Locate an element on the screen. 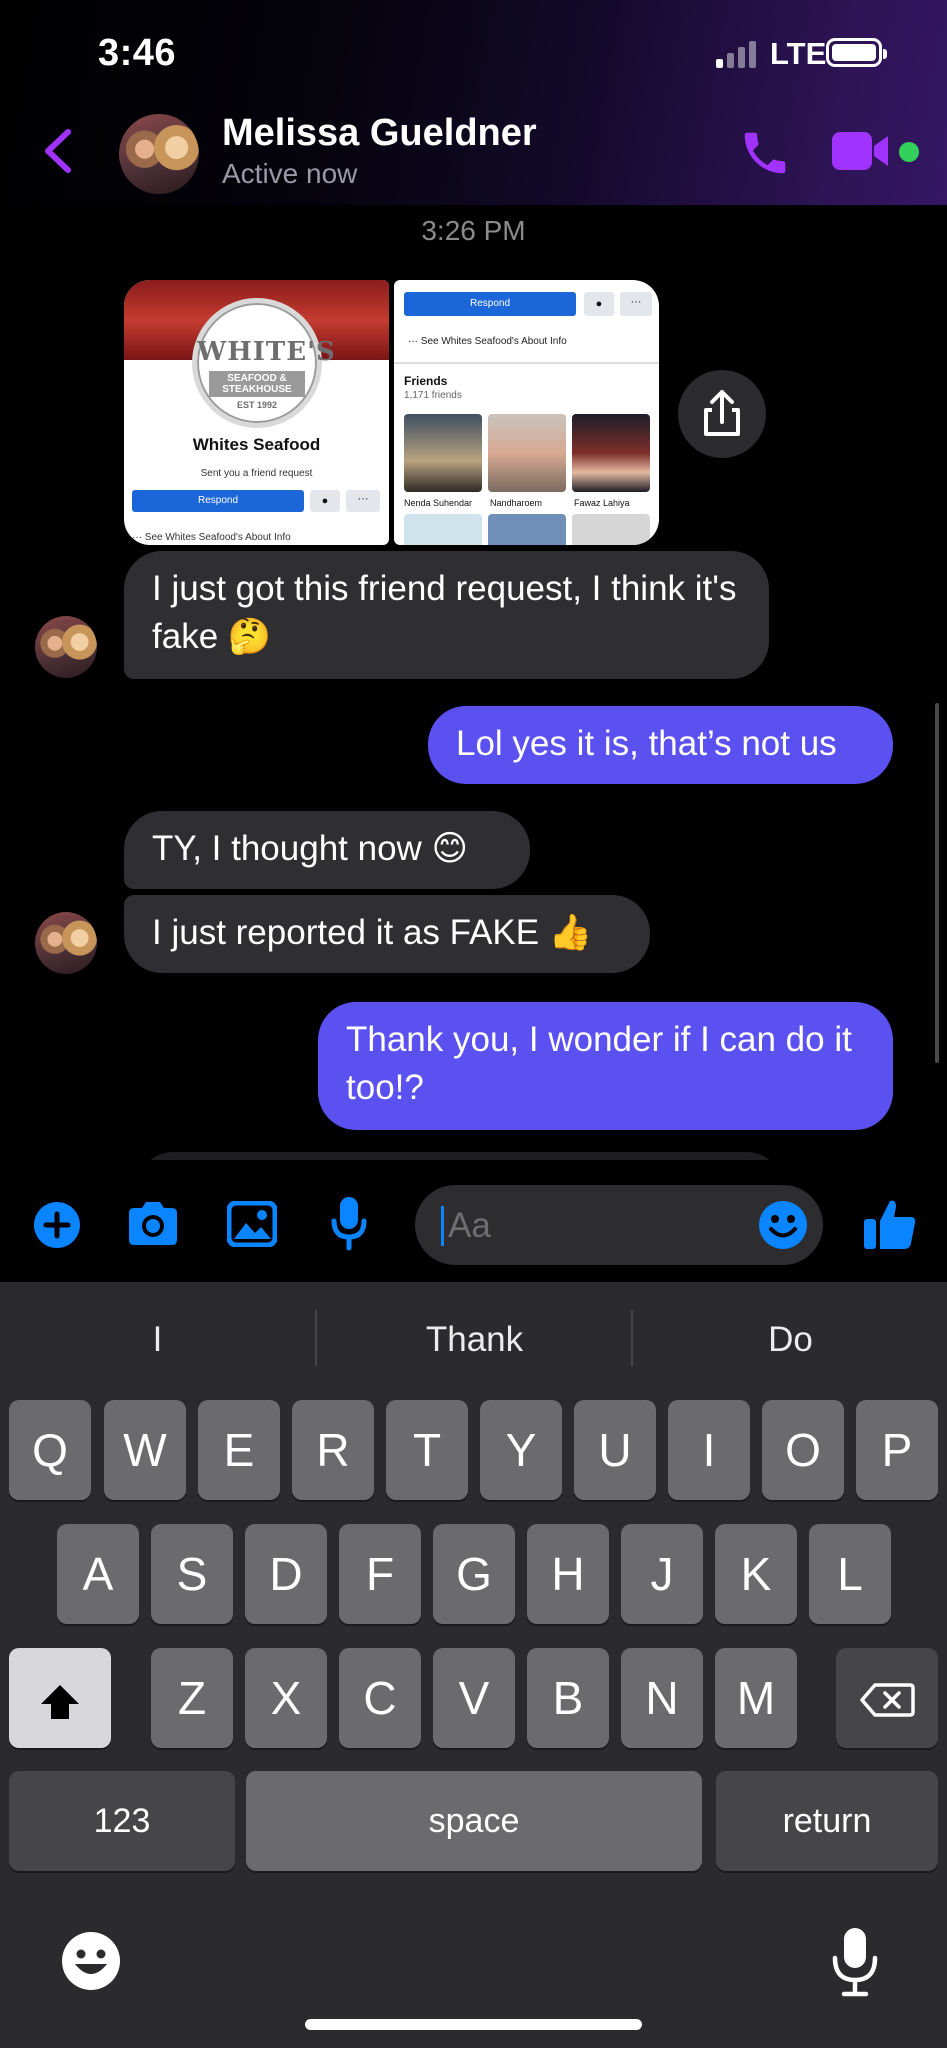 The width and height of the screenshot is (947, 2048). text-caret is located at coordinates (442, 1226).